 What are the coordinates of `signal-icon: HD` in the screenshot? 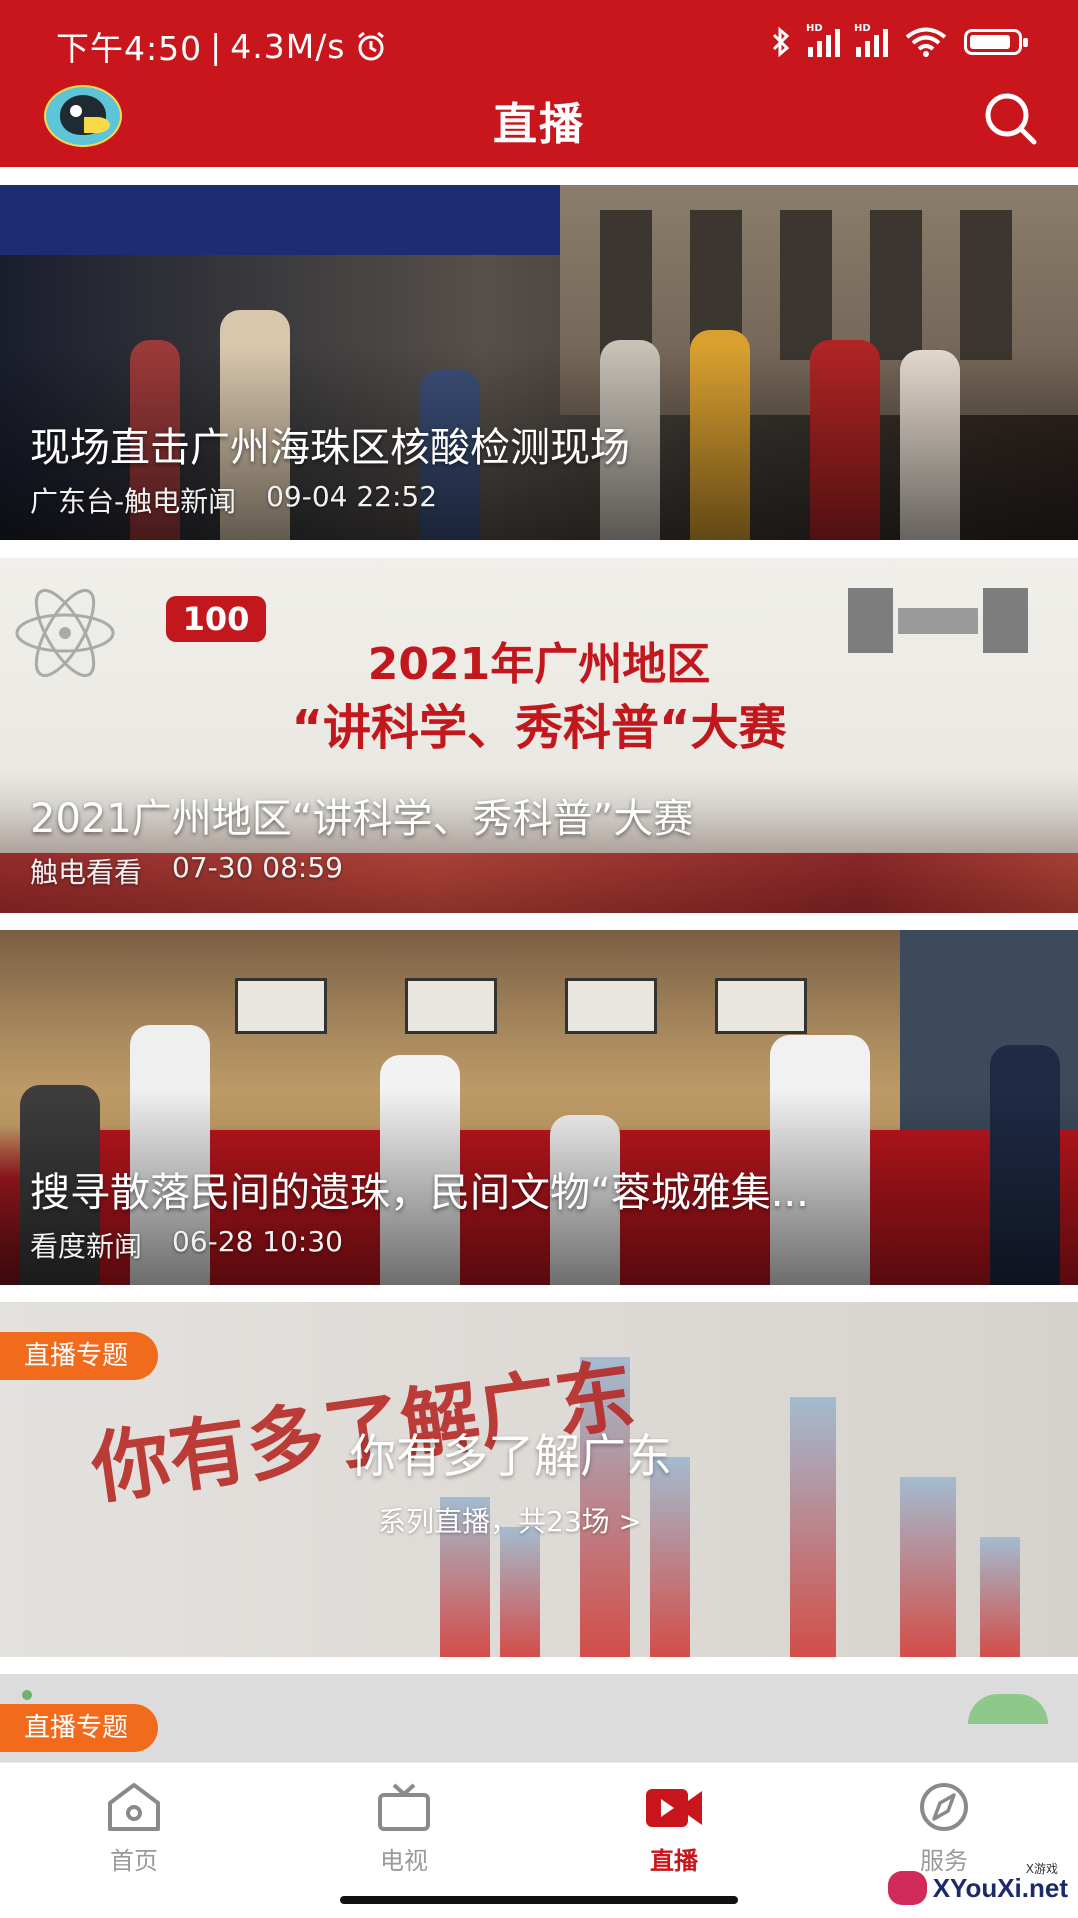 It's located at (823, 40).